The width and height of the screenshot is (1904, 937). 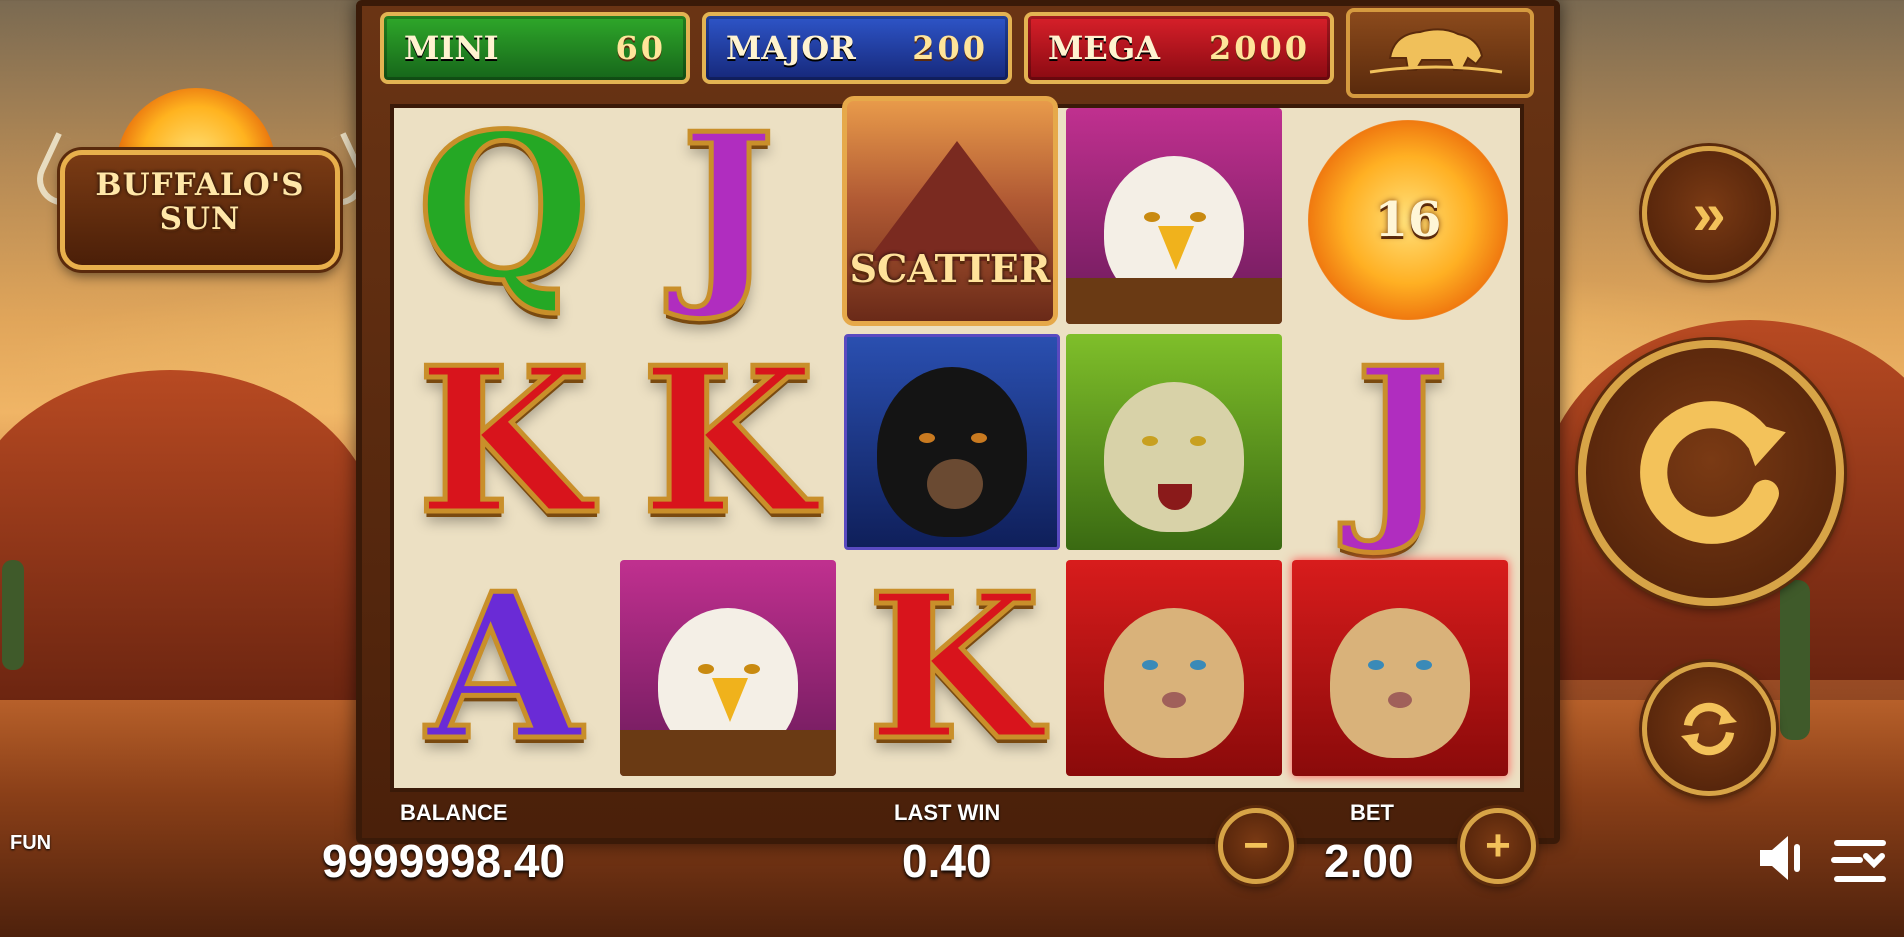 What do you see at coordinates (1372, 812) in the screenshot?
I see `bet-label: BET` at bounding box center [1372, 812].